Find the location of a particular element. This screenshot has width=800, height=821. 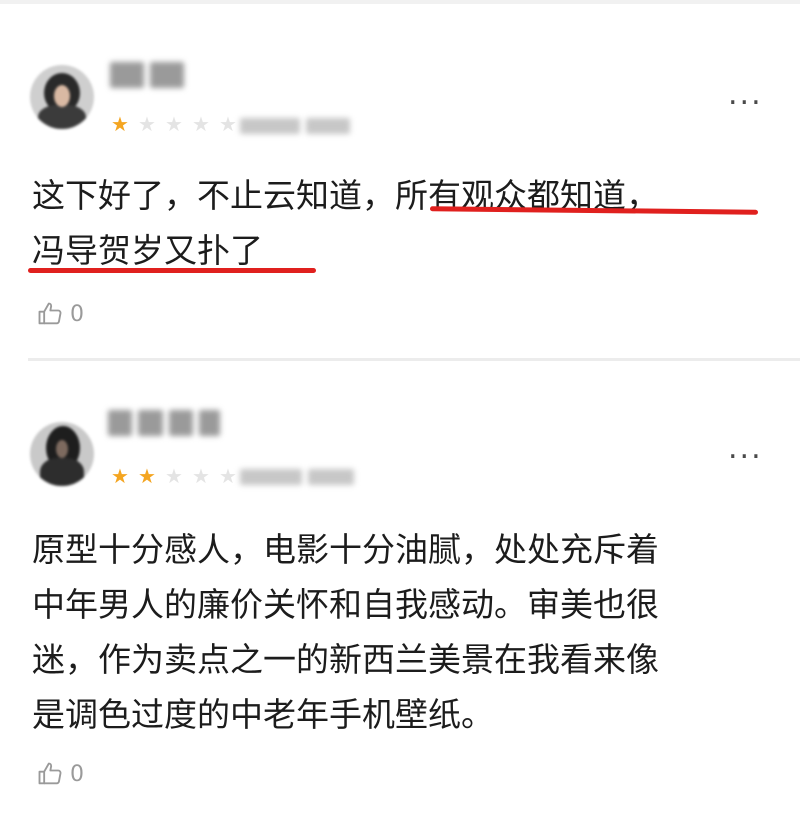

comment-text-line: 是调色过度的中老年手机壁纸。 is located at coordinates (263, 714).